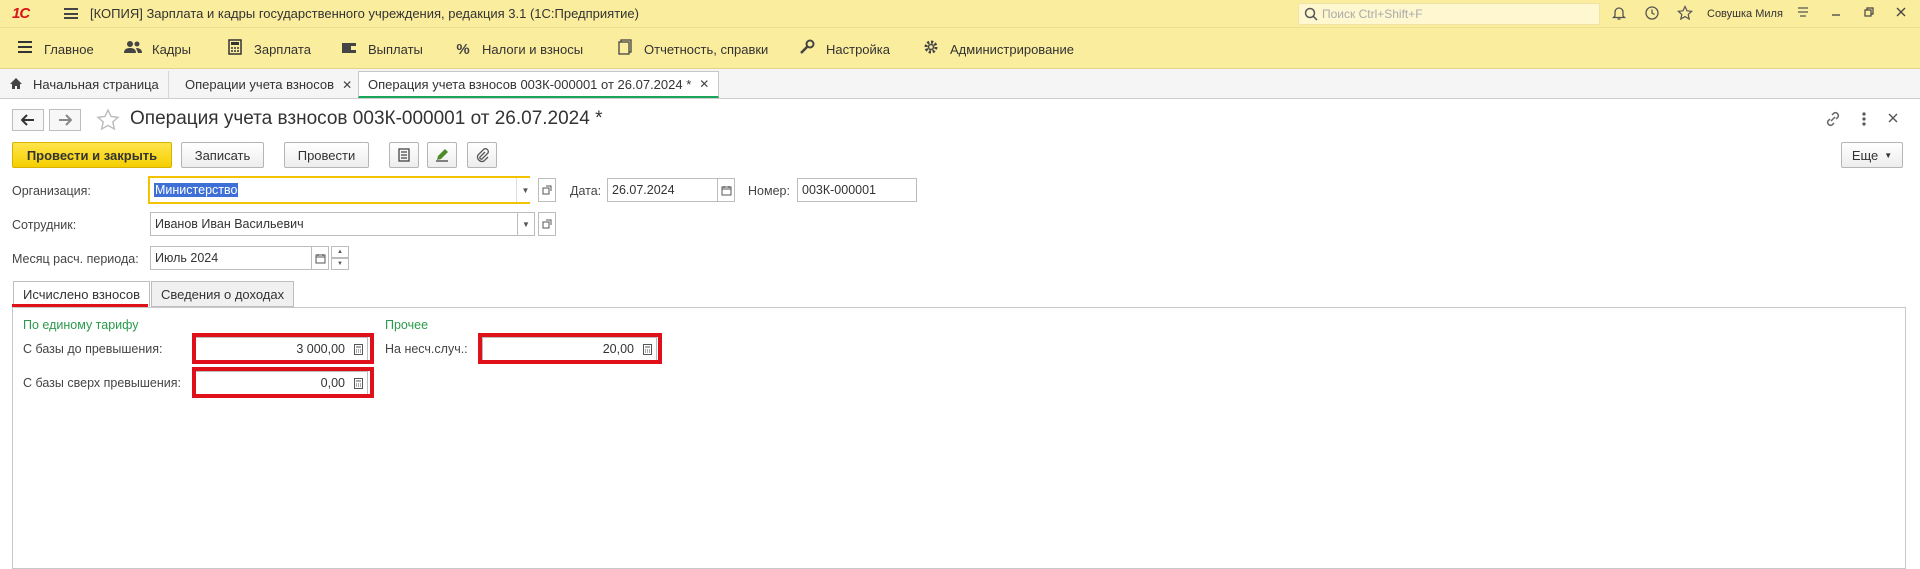 Image resolution: width=1920 pixels, height=569 pixels. What do you see at coordinates (1652, 14) in the screenshot?
I see `history-icon` at bounding box center [1652, 14].